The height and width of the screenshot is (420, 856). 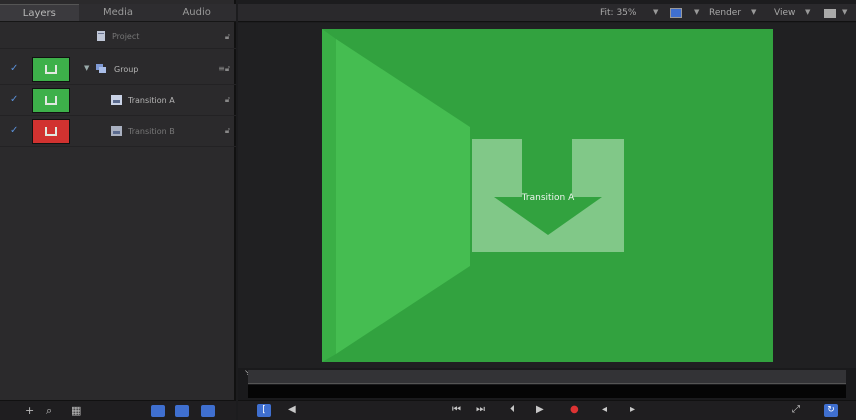 I want to click on search-icon: ⌕, so click(x=49, y=411).